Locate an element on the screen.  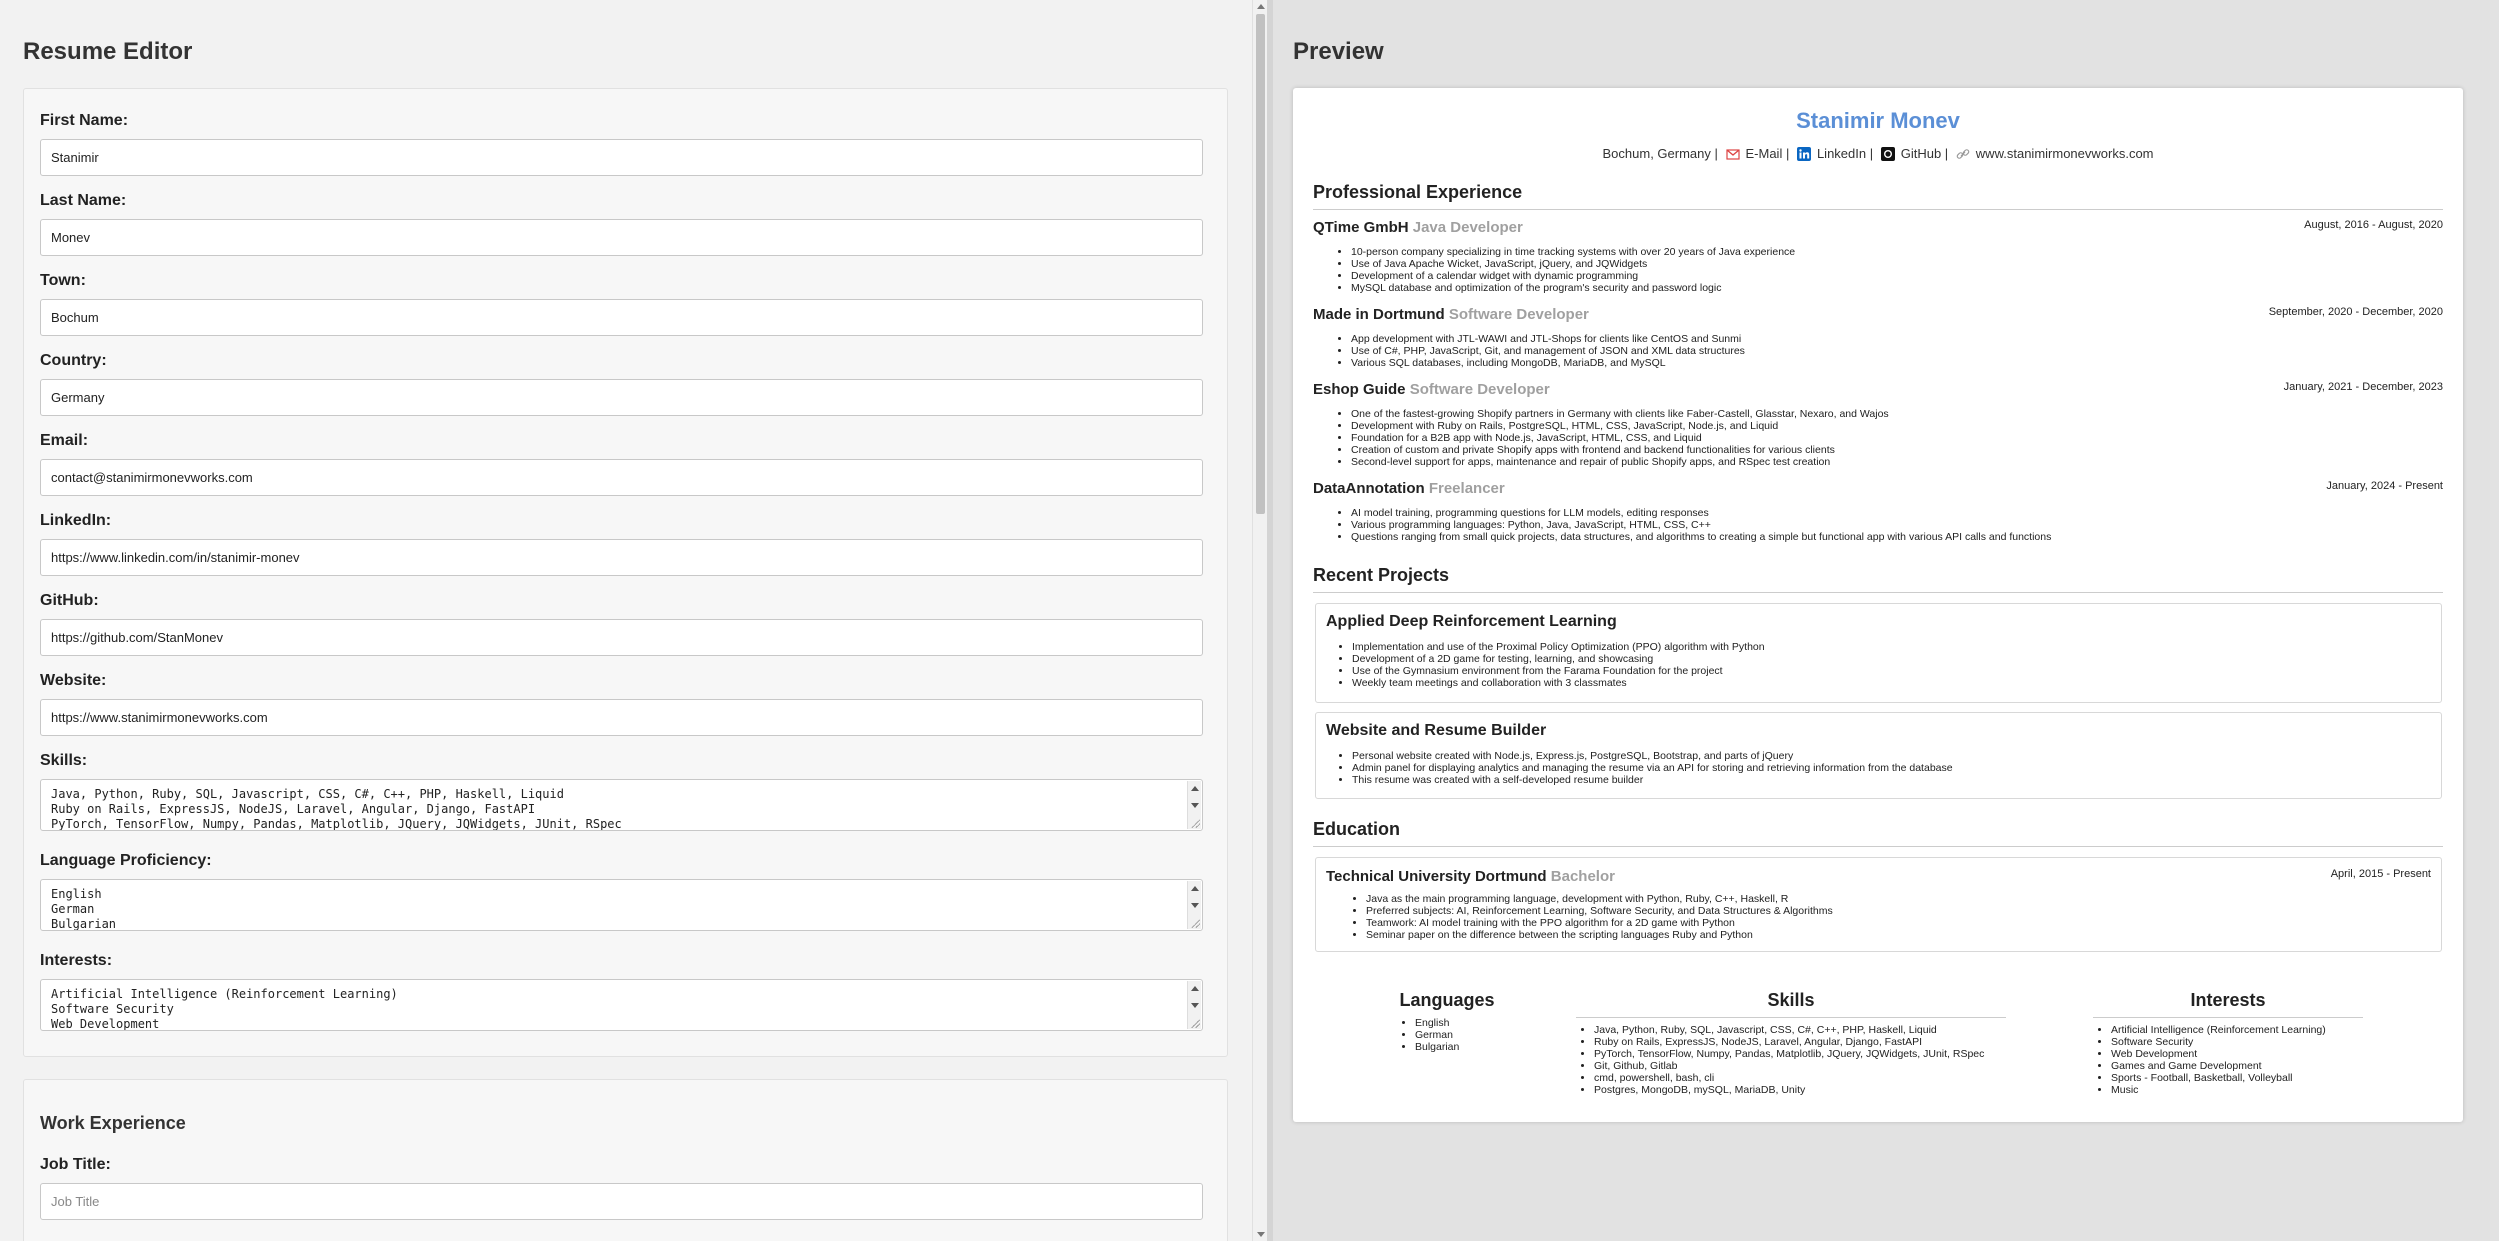
interests-scrollbar is located at coordinates (1194, 1005).